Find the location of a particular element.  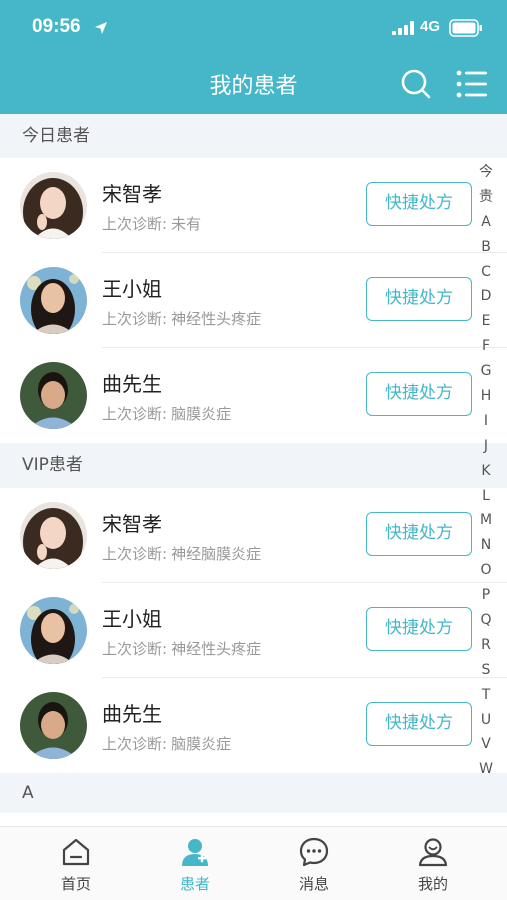

index-letter: O is located at coordinates (486, 570).